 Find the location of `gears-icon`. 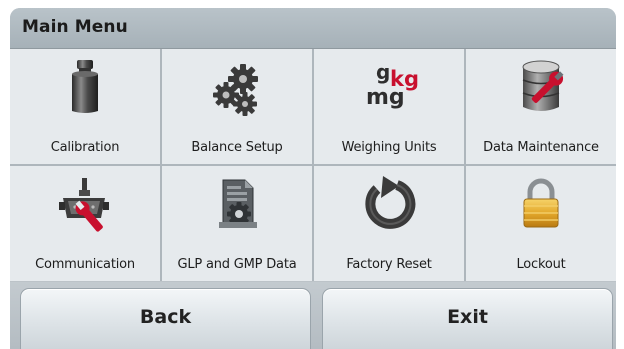

gears-icon is located at coordinates (237, 88).